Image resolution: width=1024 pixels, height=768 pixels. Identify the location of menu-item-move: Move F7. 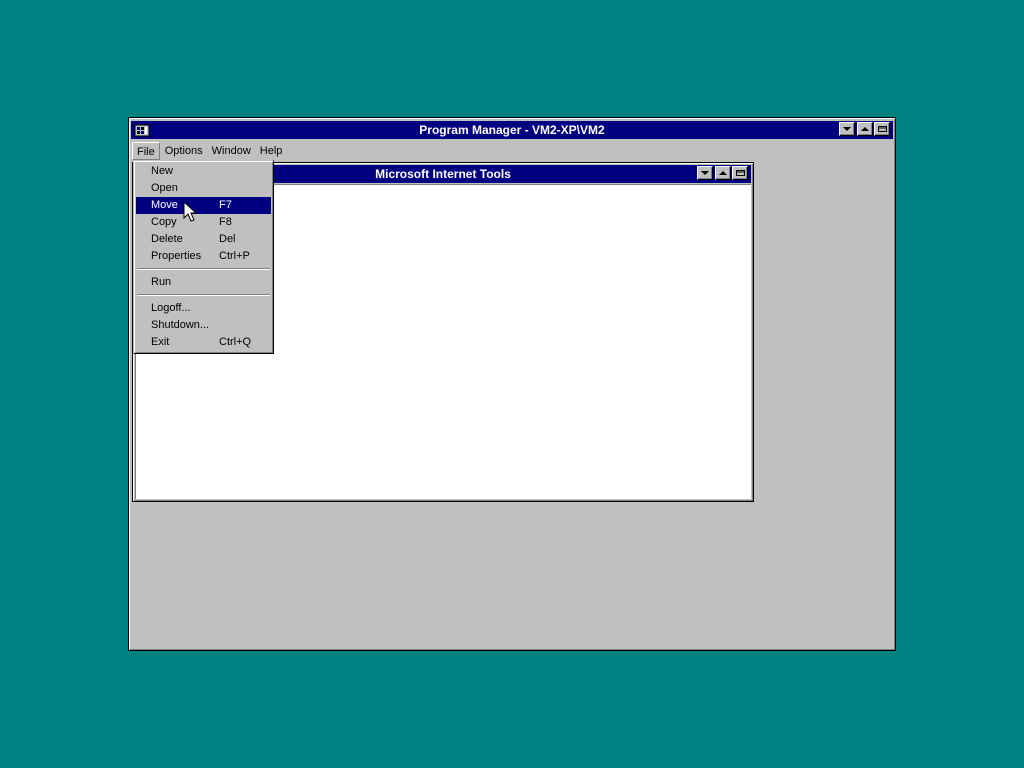
(203, 205).